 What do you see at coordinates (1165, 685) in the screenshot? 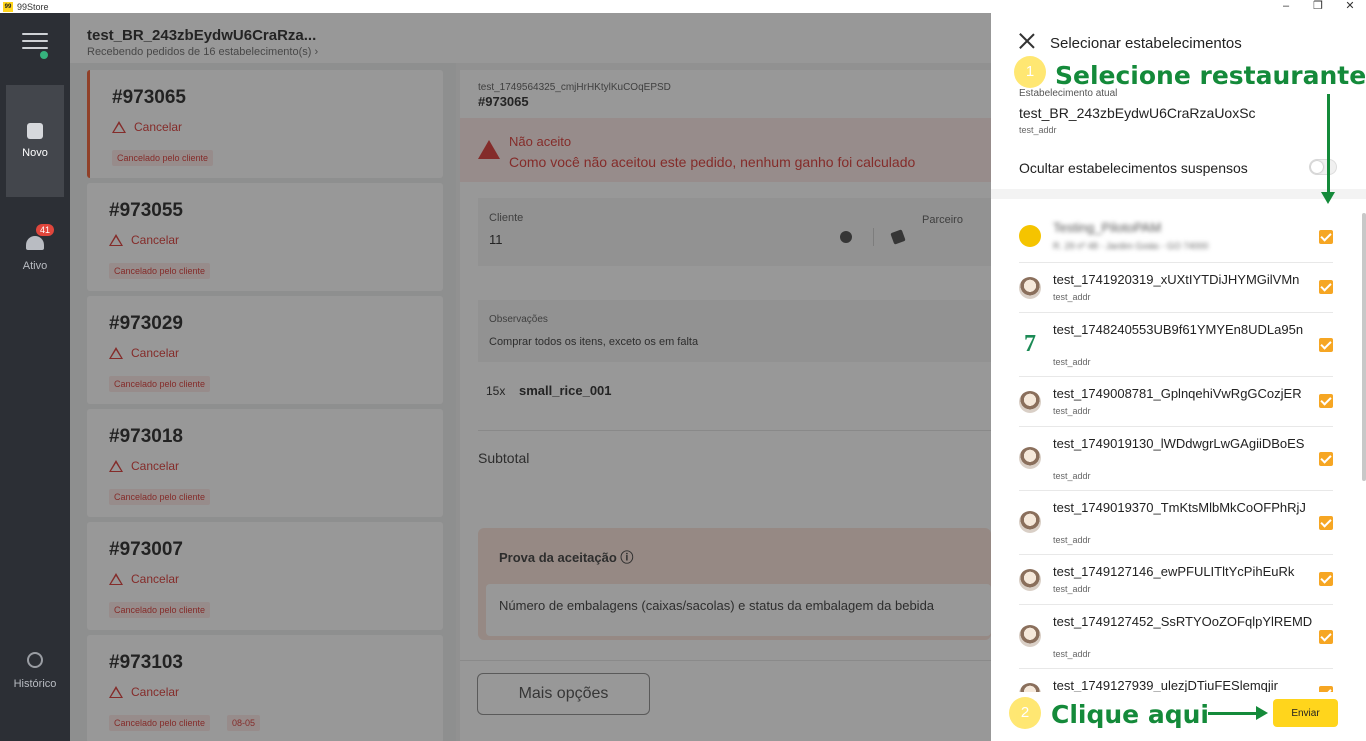
I see `store-name: test_1749127939_ulezjDTiuFESlemqjir` at bounding box center [1165, 685].